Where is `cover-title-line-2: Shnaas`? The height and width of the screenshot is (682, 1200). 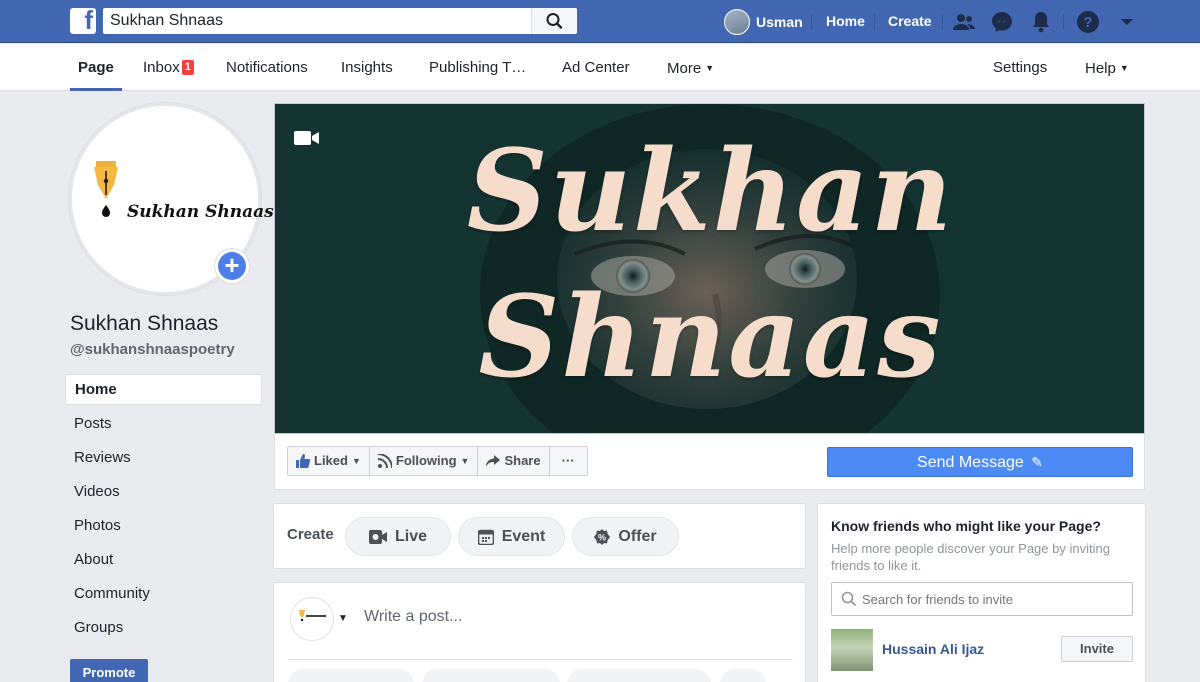
cover-title-line-2: Shnaas is located at coordinates (710, 337).